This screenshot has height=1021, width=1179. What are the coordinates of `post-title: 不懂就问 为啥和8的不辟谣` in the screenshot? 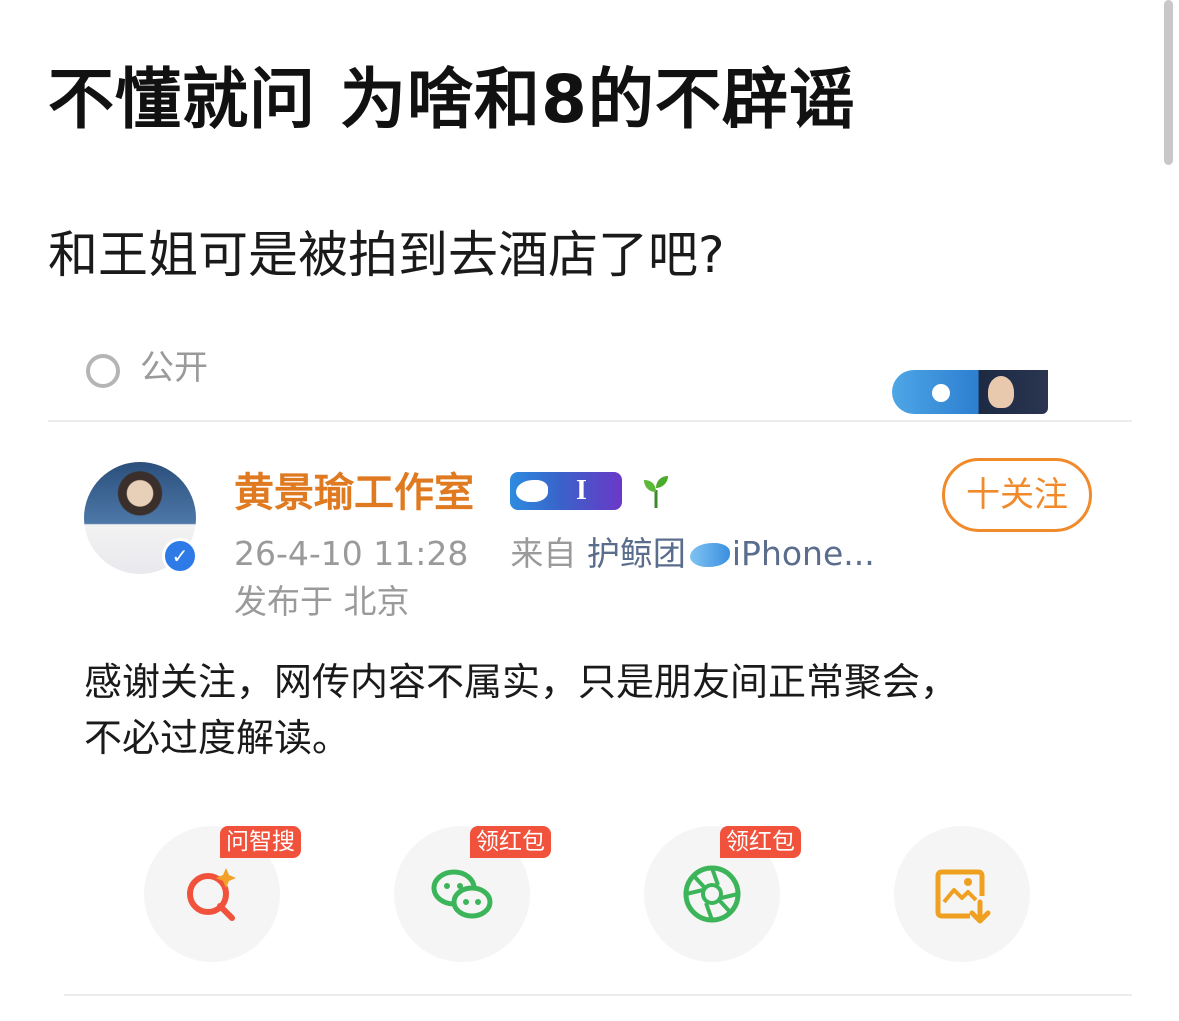 It's located at (452, 99).